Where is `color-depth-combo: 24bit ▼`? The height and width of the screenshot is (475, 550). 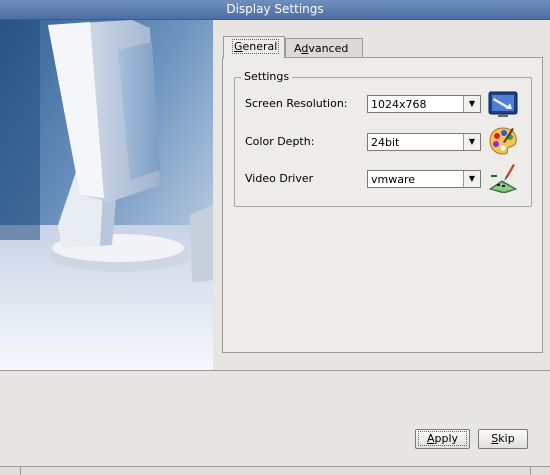 color-depth-combo: 24bit ▼ is located at coordinates (424, 142).